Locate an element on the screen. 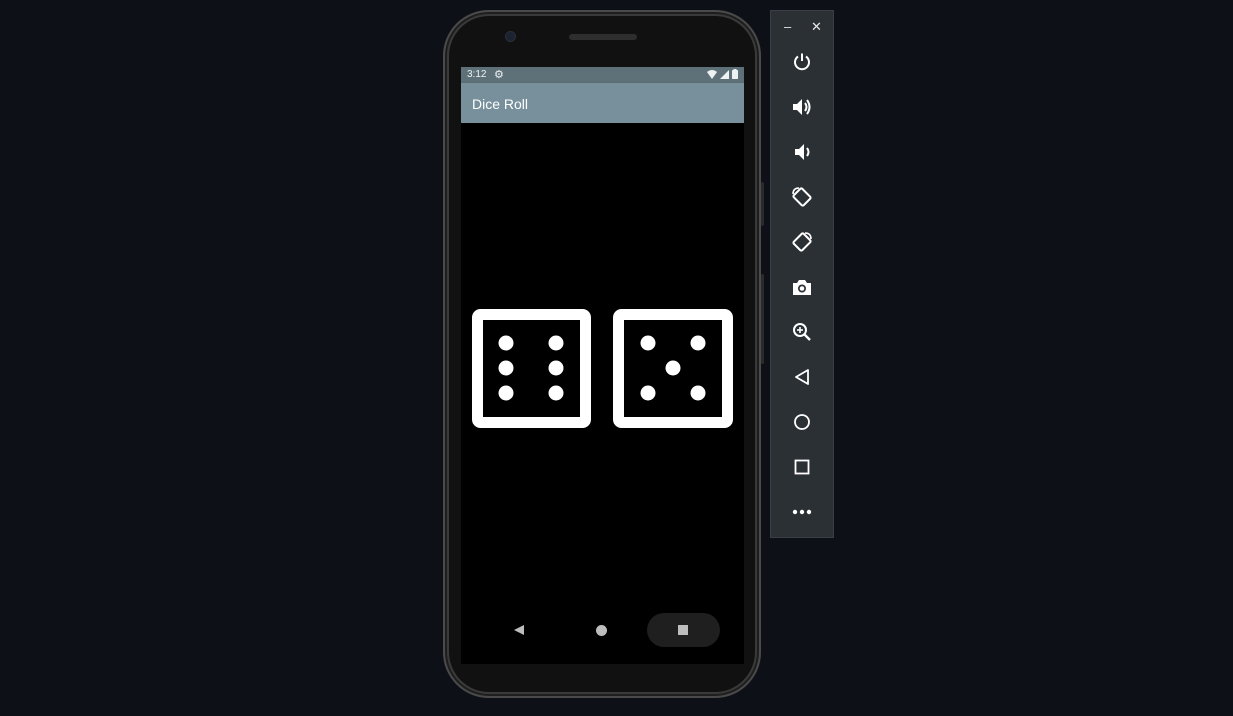 The width and height of the screenshot is (1233, 716). phone-side-button-bottom is located at coordinates (762, 319).